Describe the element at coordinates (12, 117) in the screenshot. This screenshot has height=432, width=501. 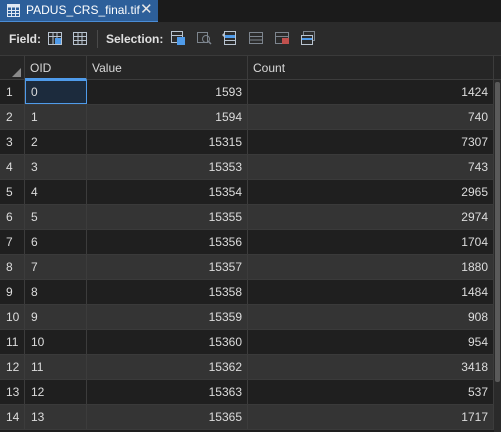
I see `row-number: 2` at that location.